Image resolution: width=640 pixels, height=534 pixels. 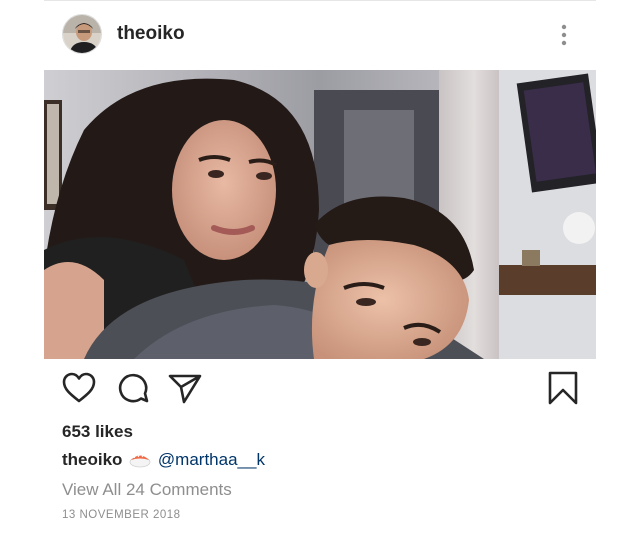 I want to click on sushi-icon, so click(x=140, y=461).